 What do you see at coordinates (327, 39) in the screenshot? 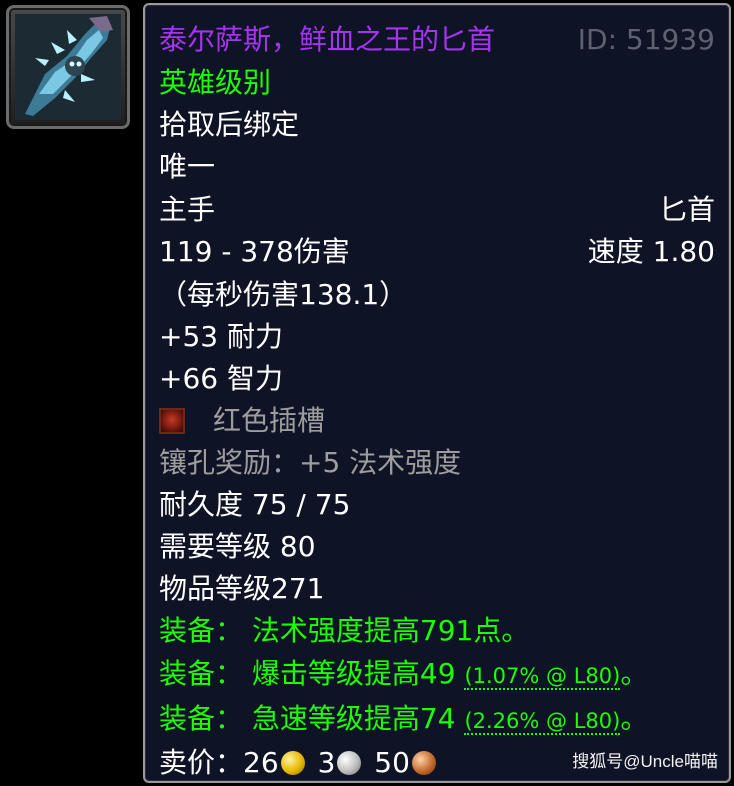
I see `item-name: 泰尔萨斯，鲜血之王的匕首` at bounding box center [327, 39].